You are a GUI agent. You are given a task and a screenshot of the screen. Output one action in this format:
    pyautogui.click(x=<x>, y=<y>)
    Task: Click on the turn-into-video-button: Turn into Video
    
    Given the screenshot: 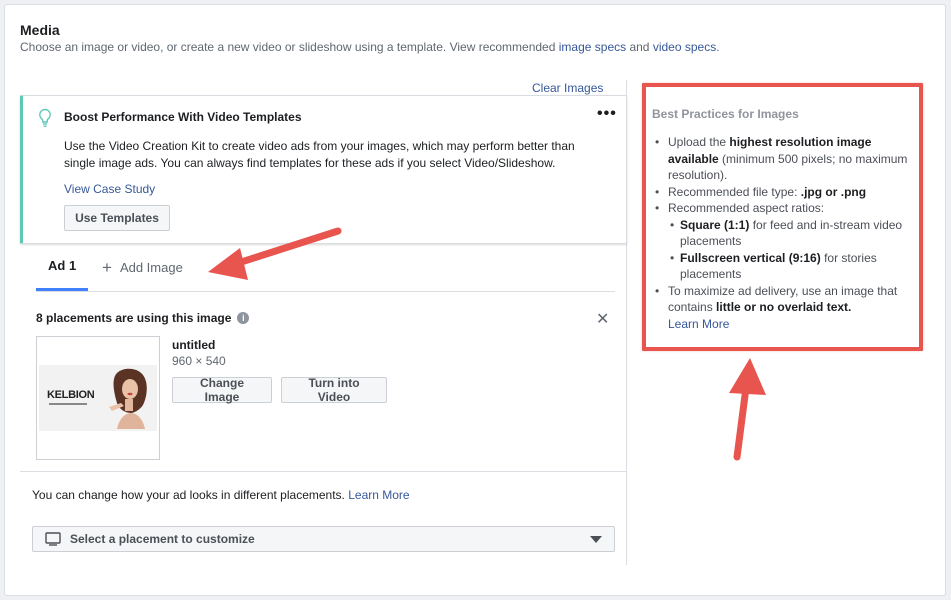 What is the action you would take?
    pyautogui.click(x=334, y=390)
    